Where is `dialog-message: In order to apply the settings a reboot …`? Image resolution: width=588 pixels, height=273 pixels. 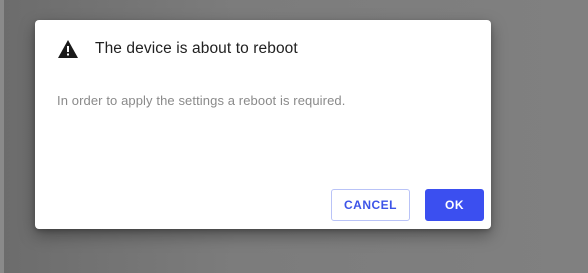
dialog-message: In order to apply the settings a reboot … is located at coordinates (201, 100).